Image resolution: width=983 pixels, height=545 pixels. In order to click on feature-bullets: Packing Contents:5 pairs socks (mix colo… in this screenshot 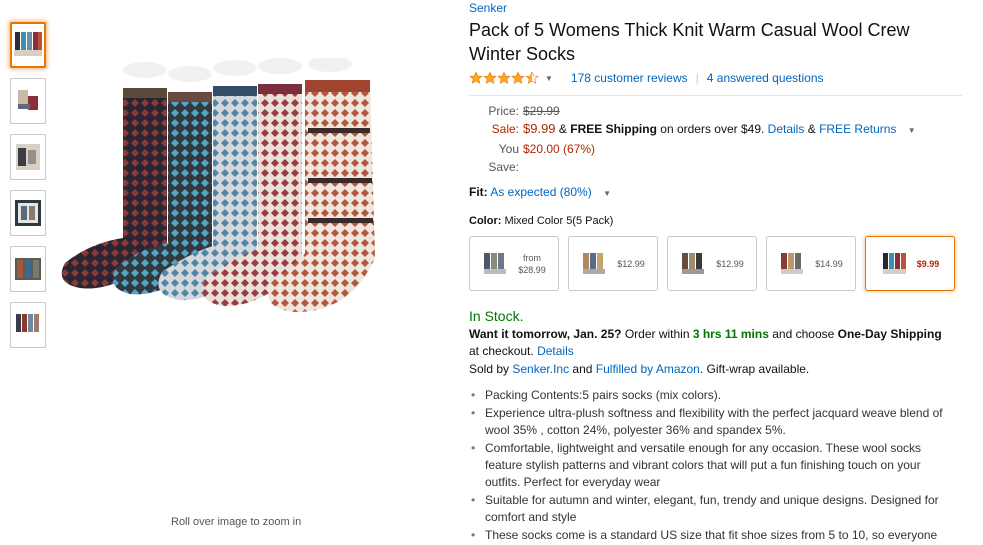, I will do `click(714, 466)`.